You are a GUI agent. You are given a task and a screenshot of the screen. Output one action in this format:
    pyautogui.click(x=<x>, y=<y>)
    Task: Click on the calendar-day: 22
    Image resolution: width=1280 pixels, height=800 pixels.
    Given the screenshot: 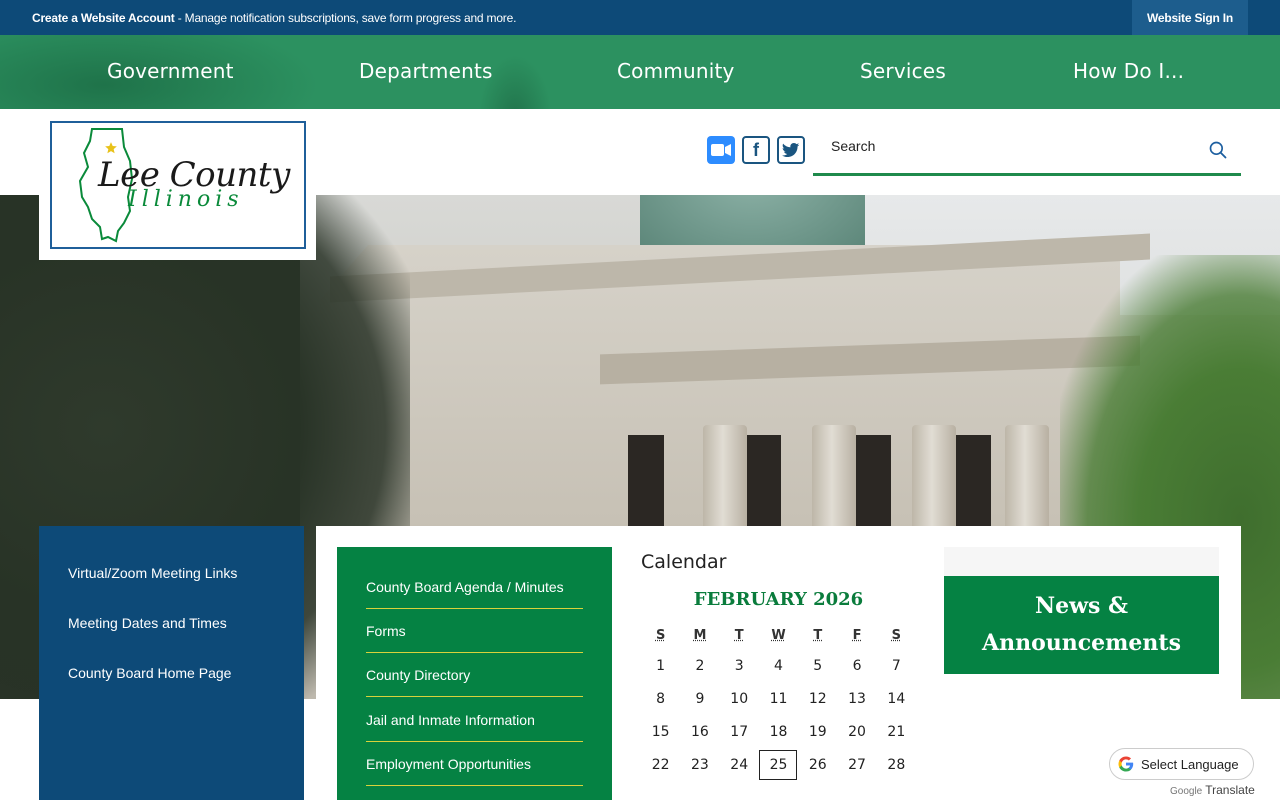 What is the action you would take?
    pyautogui.click(x=660, y=767)
    